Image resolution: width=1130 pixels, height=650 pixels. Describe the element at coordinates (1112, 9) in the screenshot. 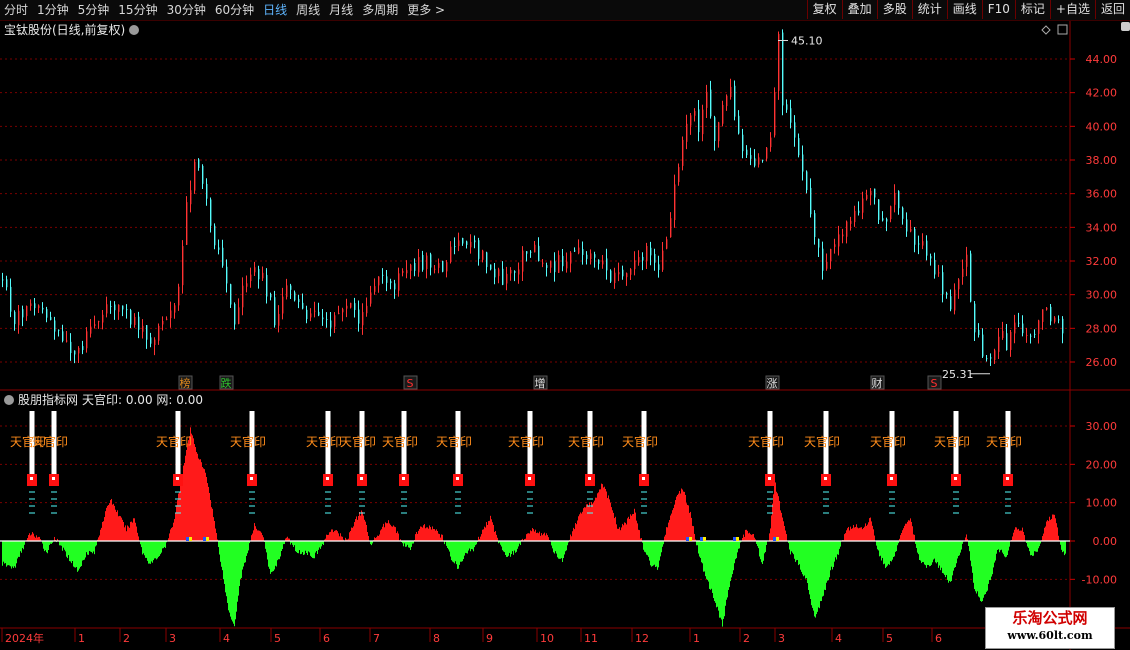

I see `toolbar-button-8: 返回` at that location.